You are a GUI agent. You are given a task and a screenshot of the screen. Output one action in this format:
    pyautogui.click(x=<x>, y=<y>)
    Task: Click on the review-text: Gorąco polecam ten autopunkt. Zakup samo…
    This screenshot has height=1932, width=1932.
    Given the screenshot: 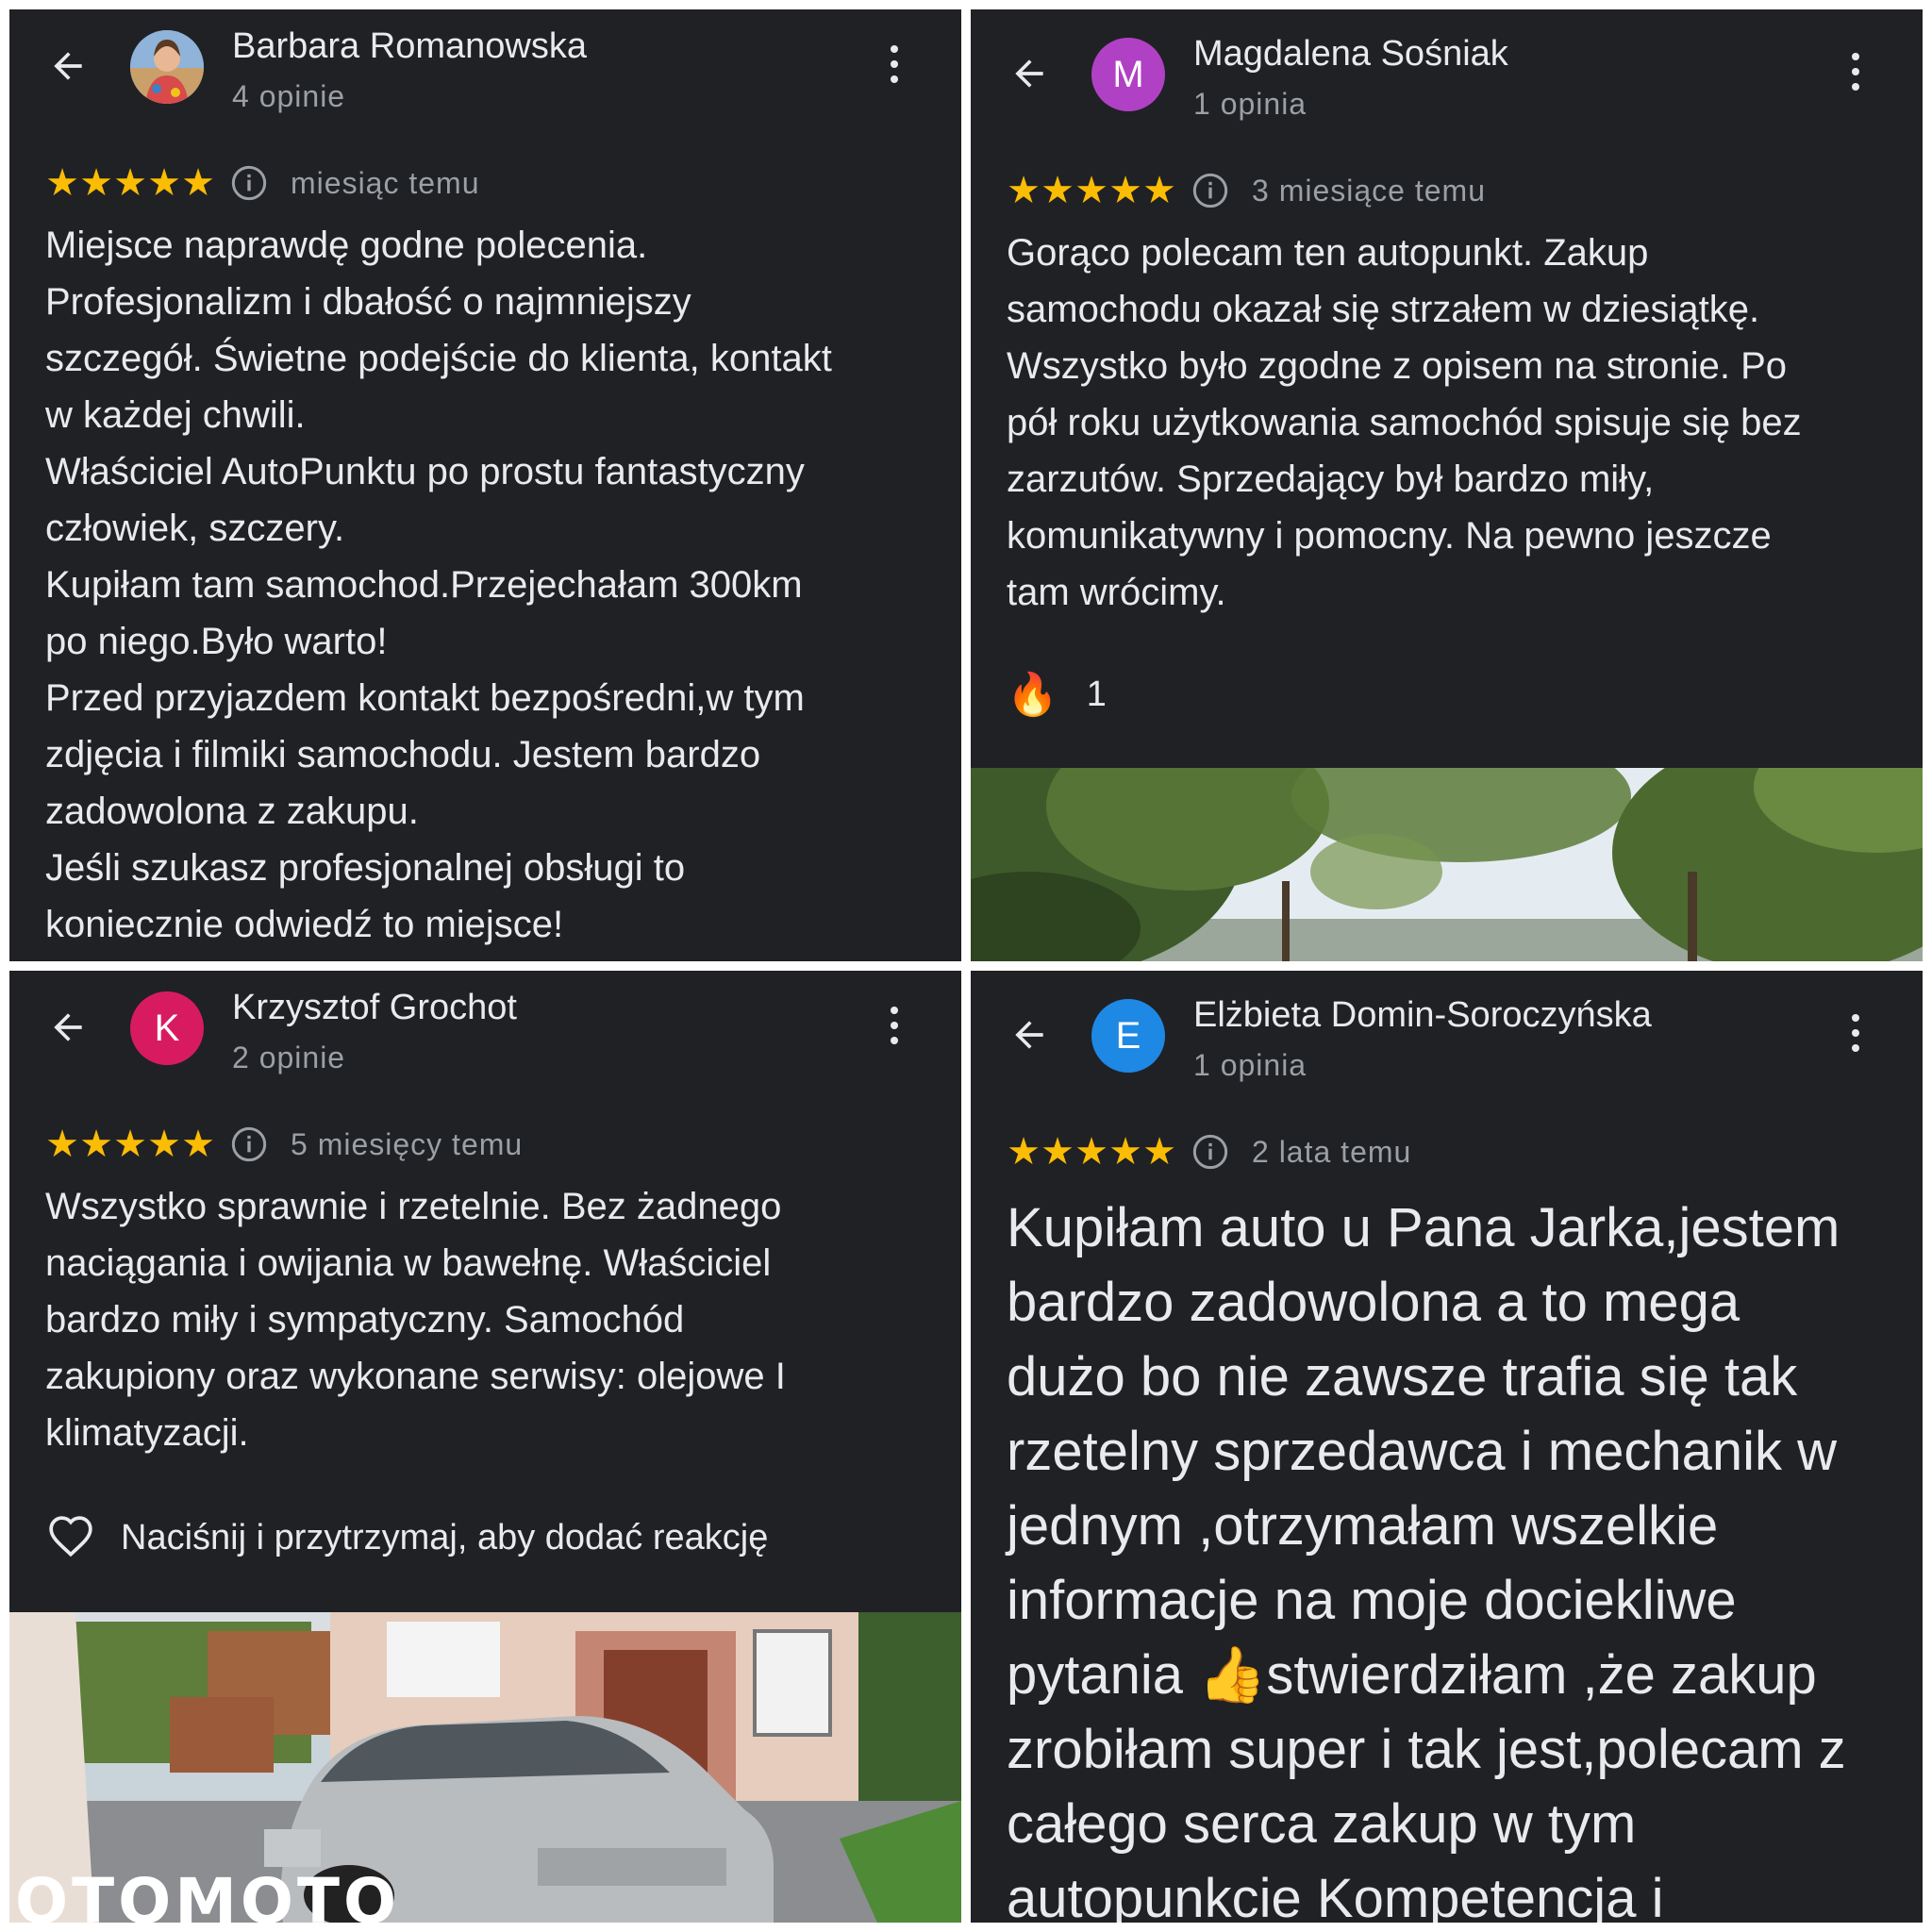 What is the action you would take?
    pyautogui.click(x=1450, y=423)
    